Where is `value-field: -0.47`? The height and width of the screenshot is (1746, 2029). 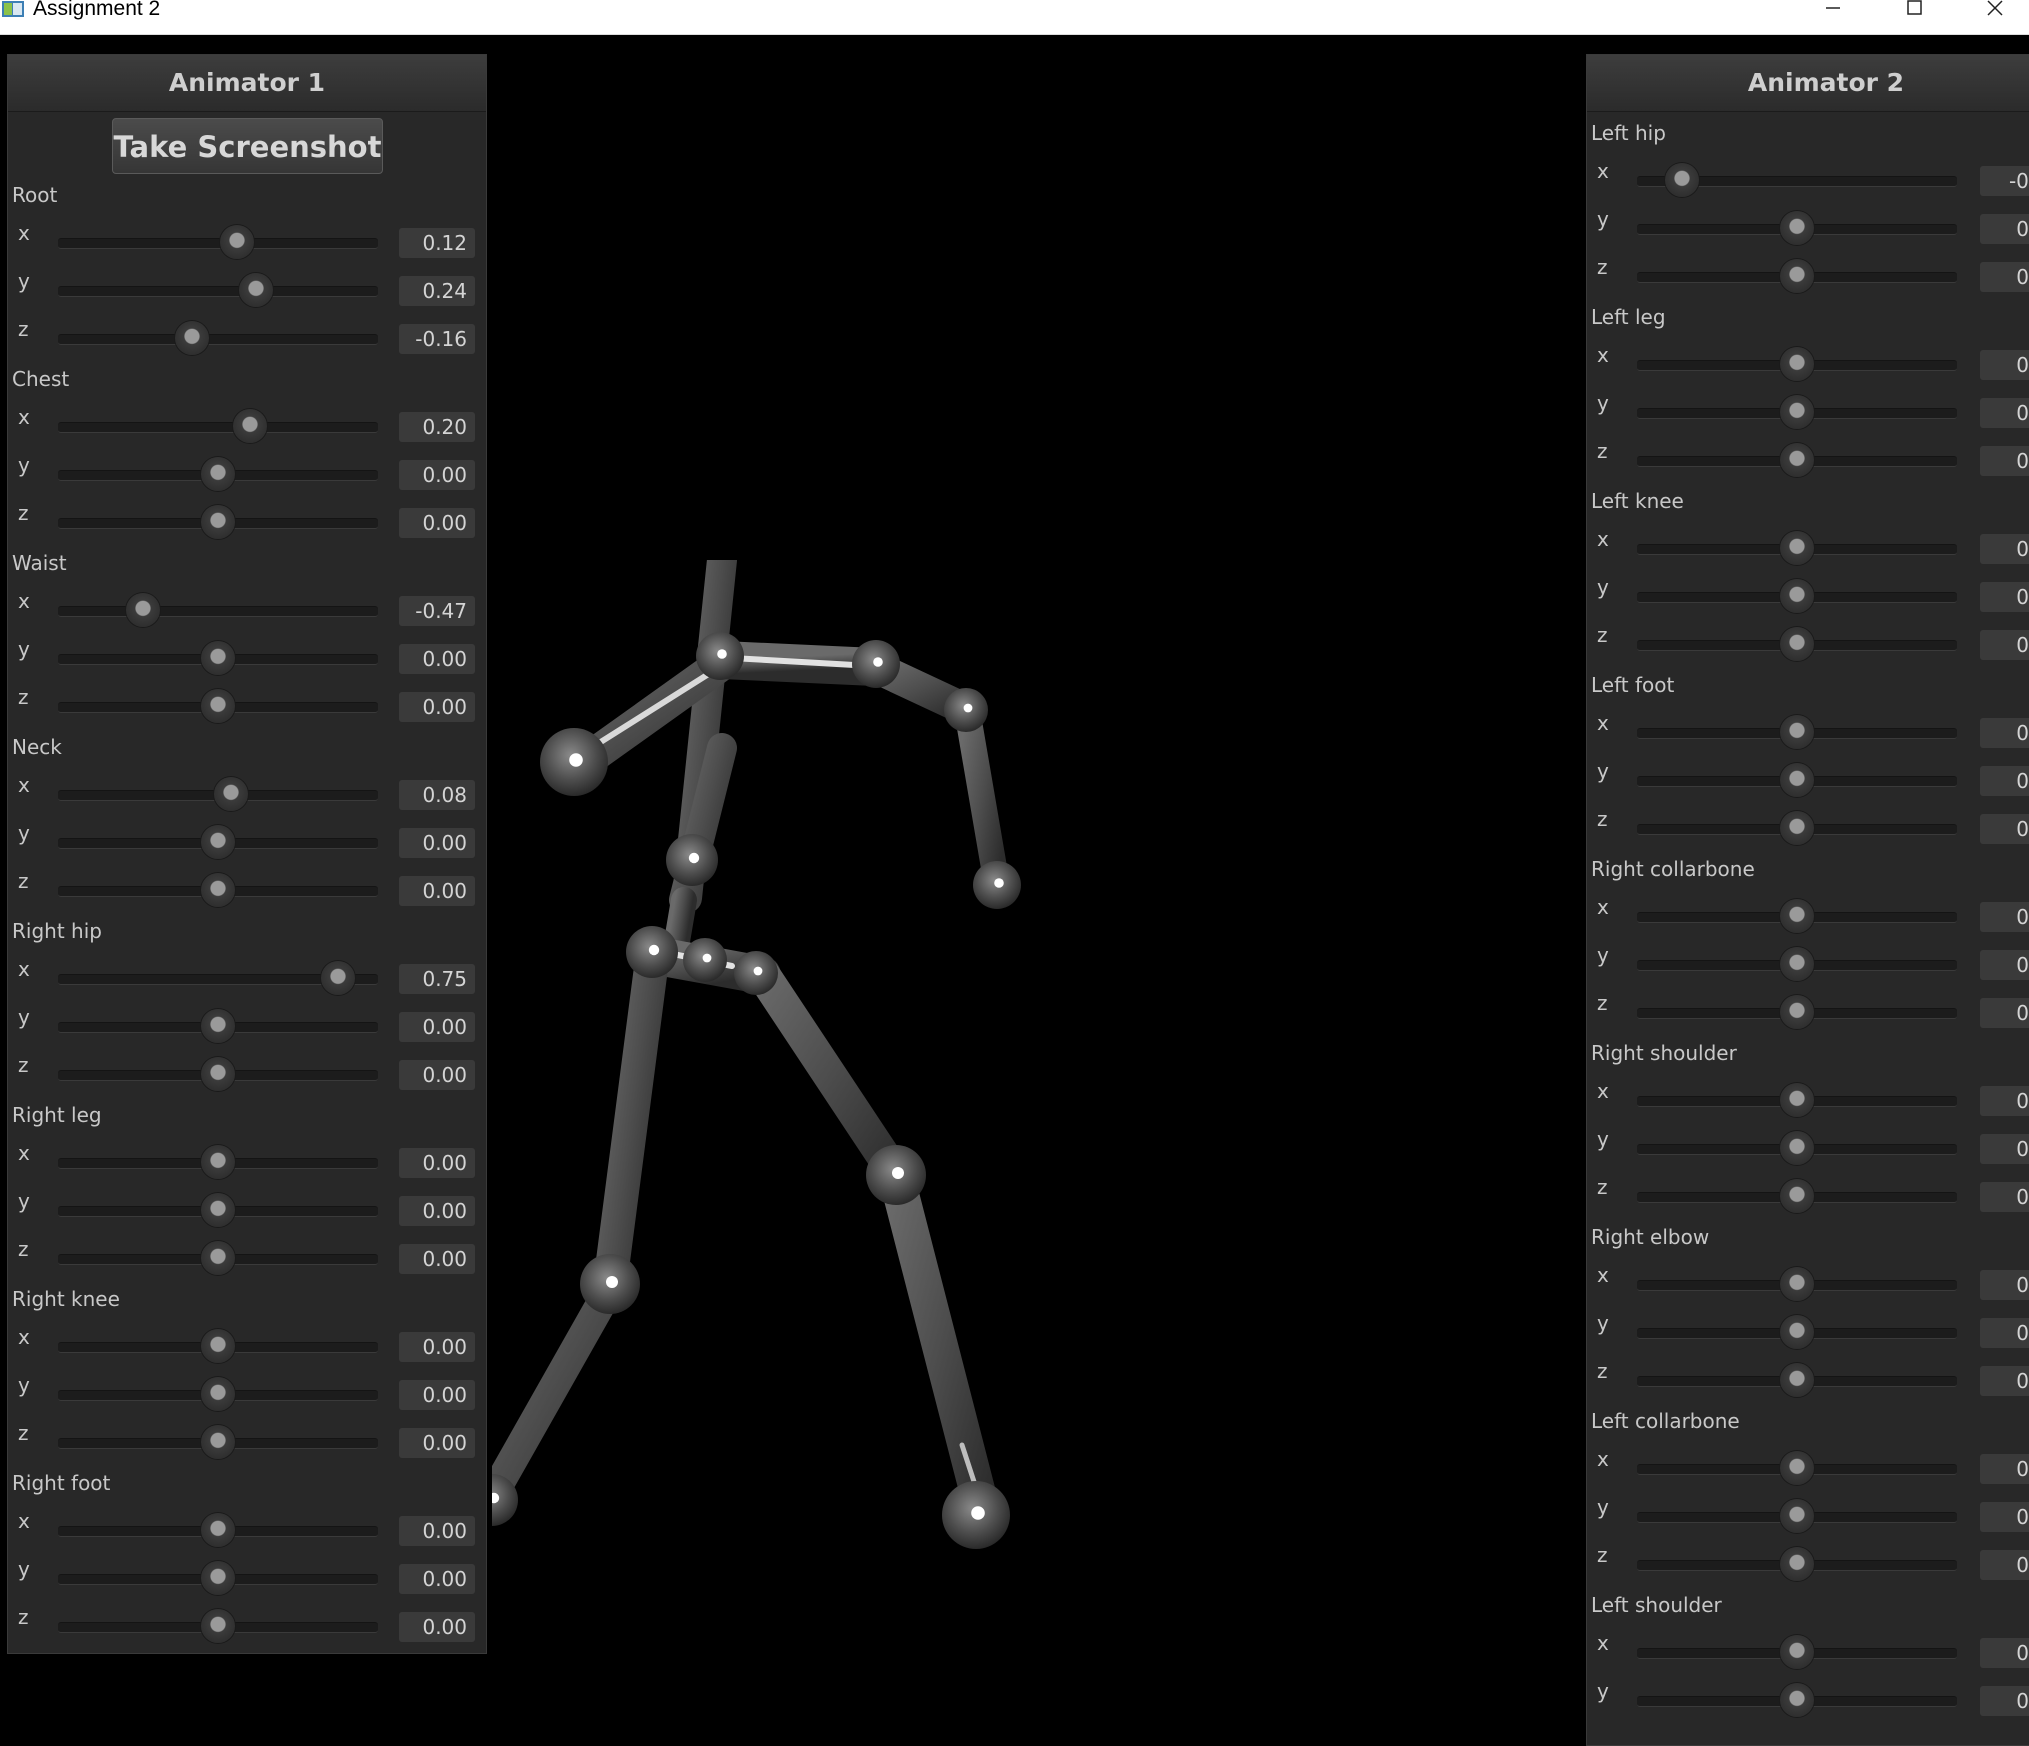
value-field: -0.47 is located at coordinates (437, 611).